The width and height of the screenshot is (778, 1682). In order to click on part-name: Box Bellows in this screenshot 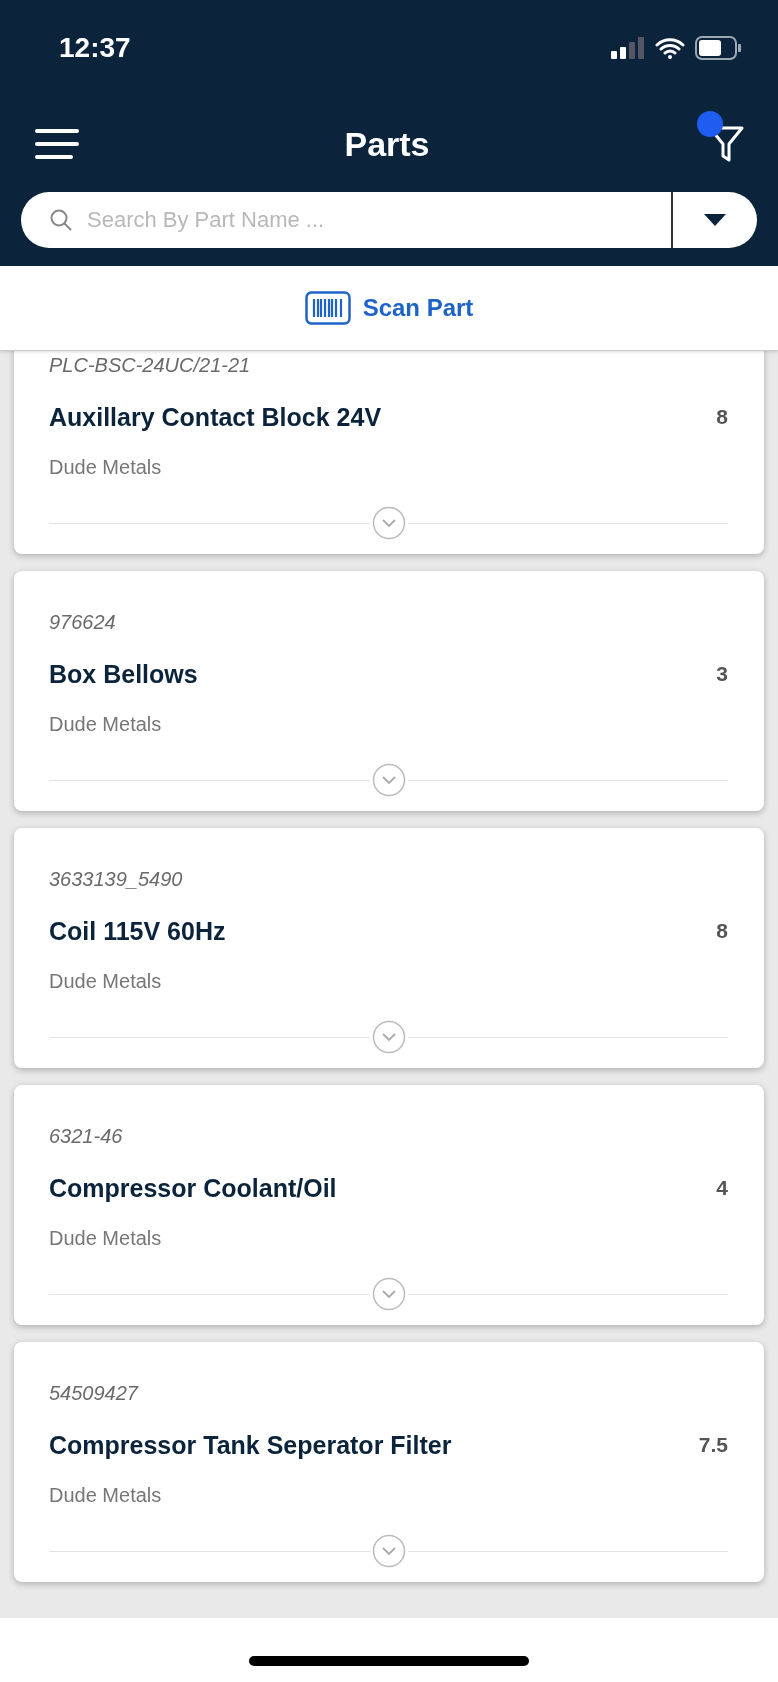, I will do `click(123, 674)`.